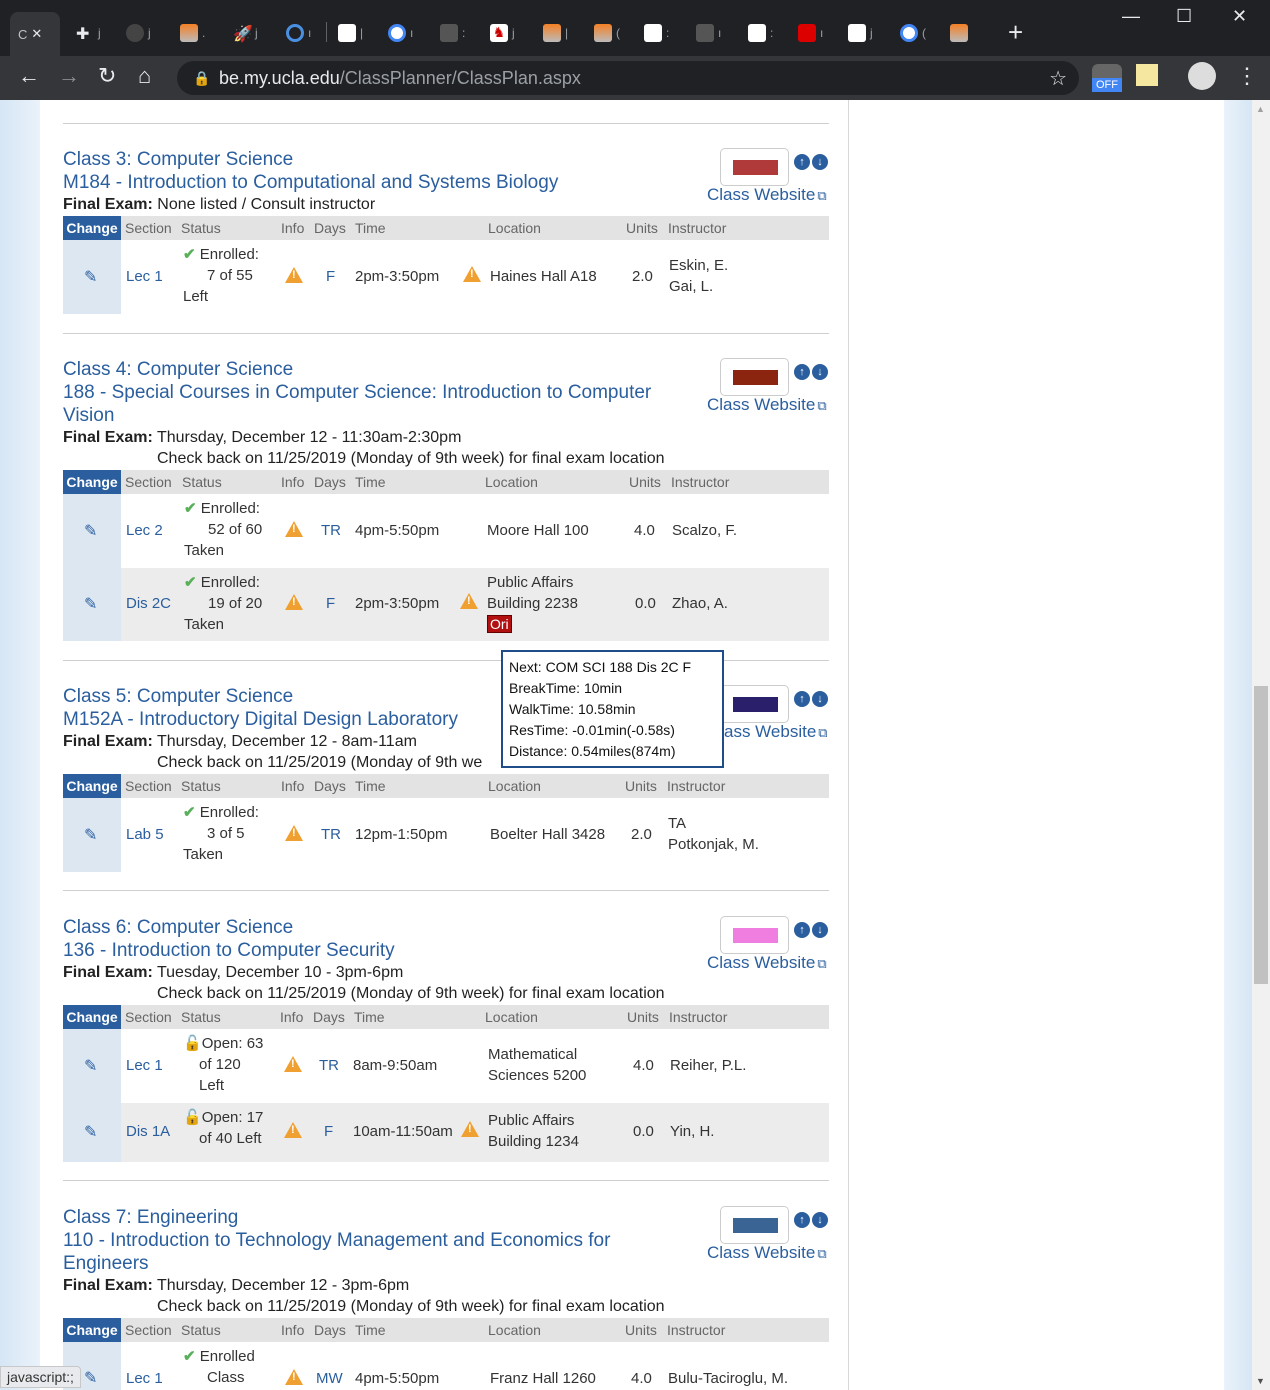  I want to click on back-icon: ←, so click(29, 76).